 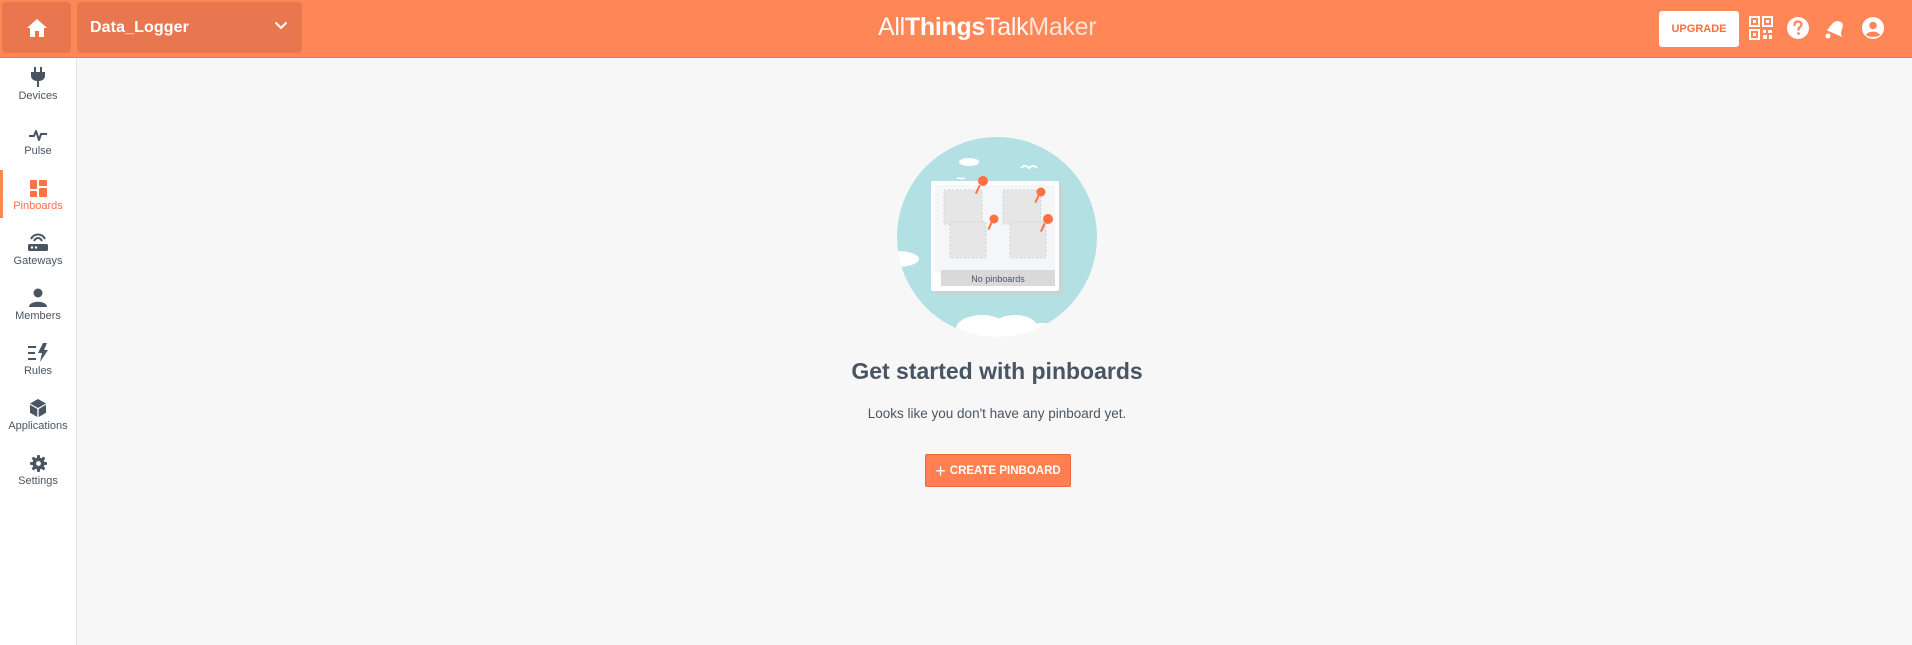 What do you see at coordinates (1699, 29) in the screenshot?
I see `upgrade-button: UPGRADE` at bounding box center [1699, 29].